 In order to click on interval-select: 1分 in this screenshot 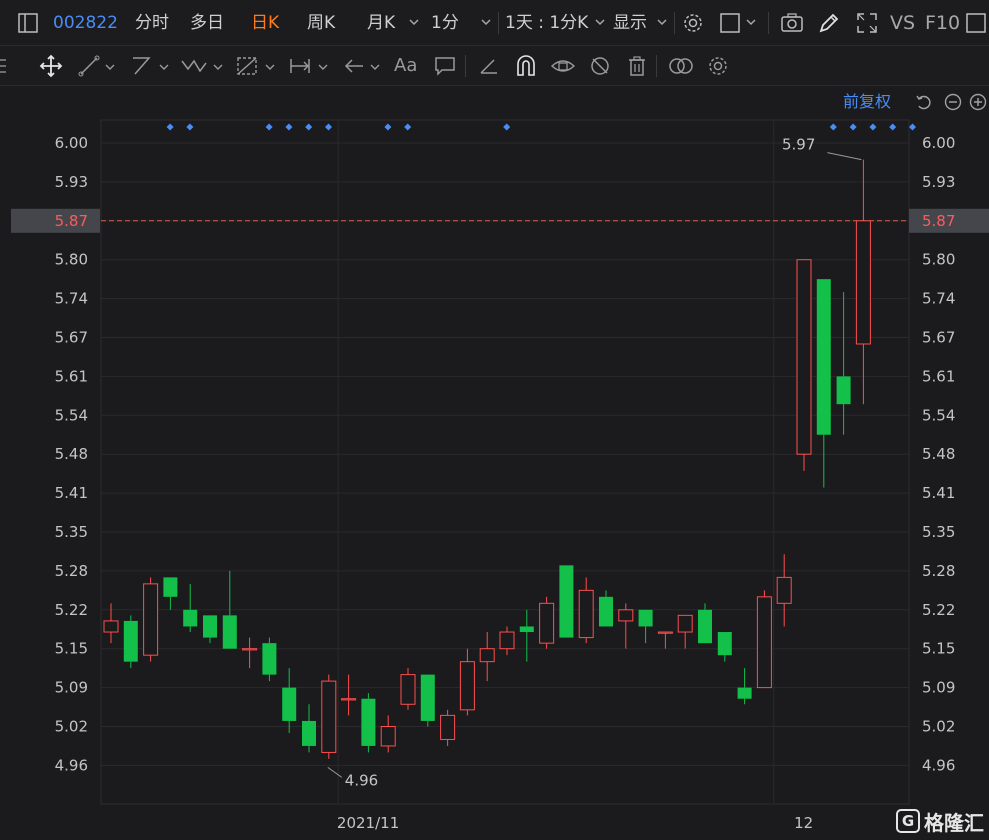, I will do `click(445, 23)`.